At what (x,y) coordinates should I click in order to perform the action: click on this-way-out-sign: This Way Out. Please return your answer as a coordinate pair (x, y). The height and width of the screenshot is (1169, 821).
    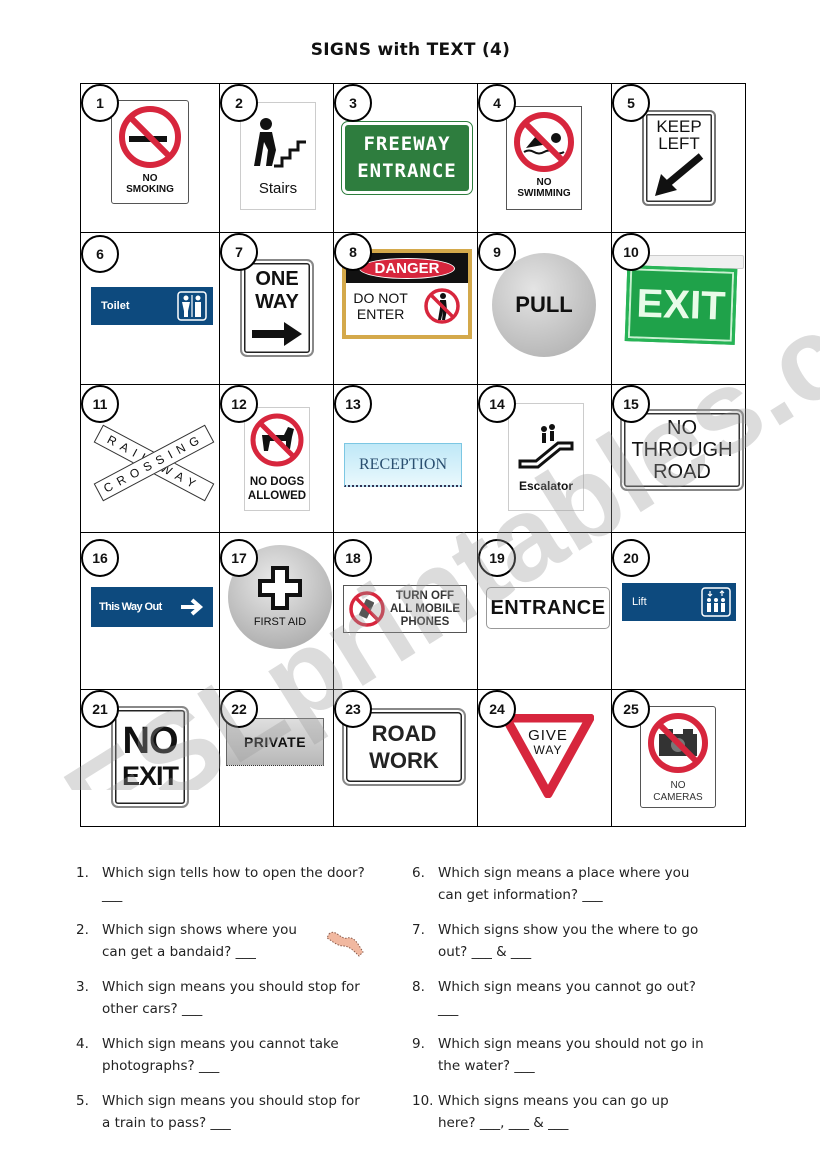
    Looking at the image, I should click on (152, 607).